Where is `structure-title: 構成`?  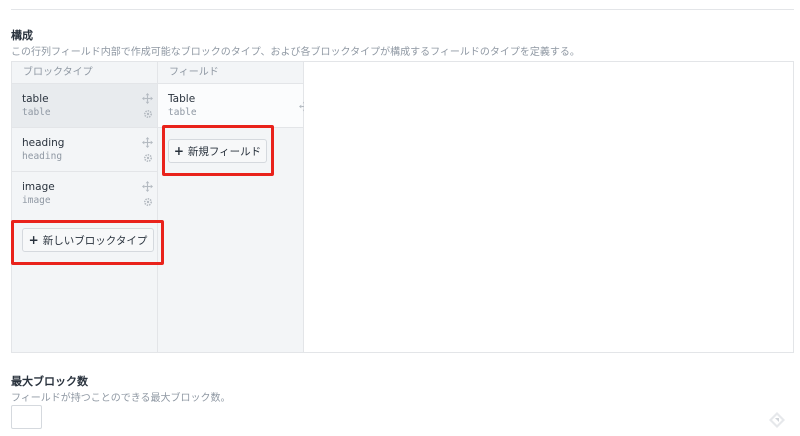
structure-title: 構成 is located at coordinates (22, 35).